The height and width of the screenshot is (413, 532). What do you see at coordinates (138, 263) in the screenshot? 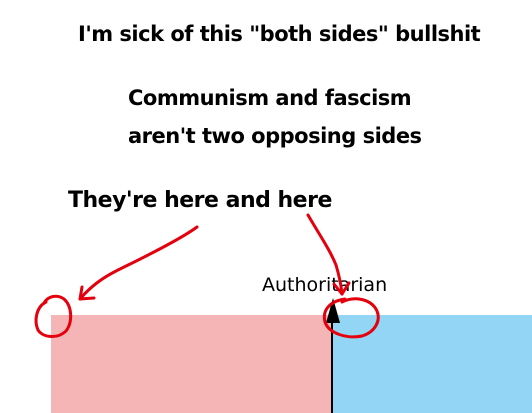
I see `left-arrow-icon` at bounding box center [138, 263].